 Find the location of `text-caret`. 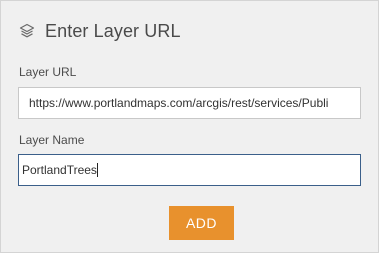

text-caret is located at coordinates (97, 169).